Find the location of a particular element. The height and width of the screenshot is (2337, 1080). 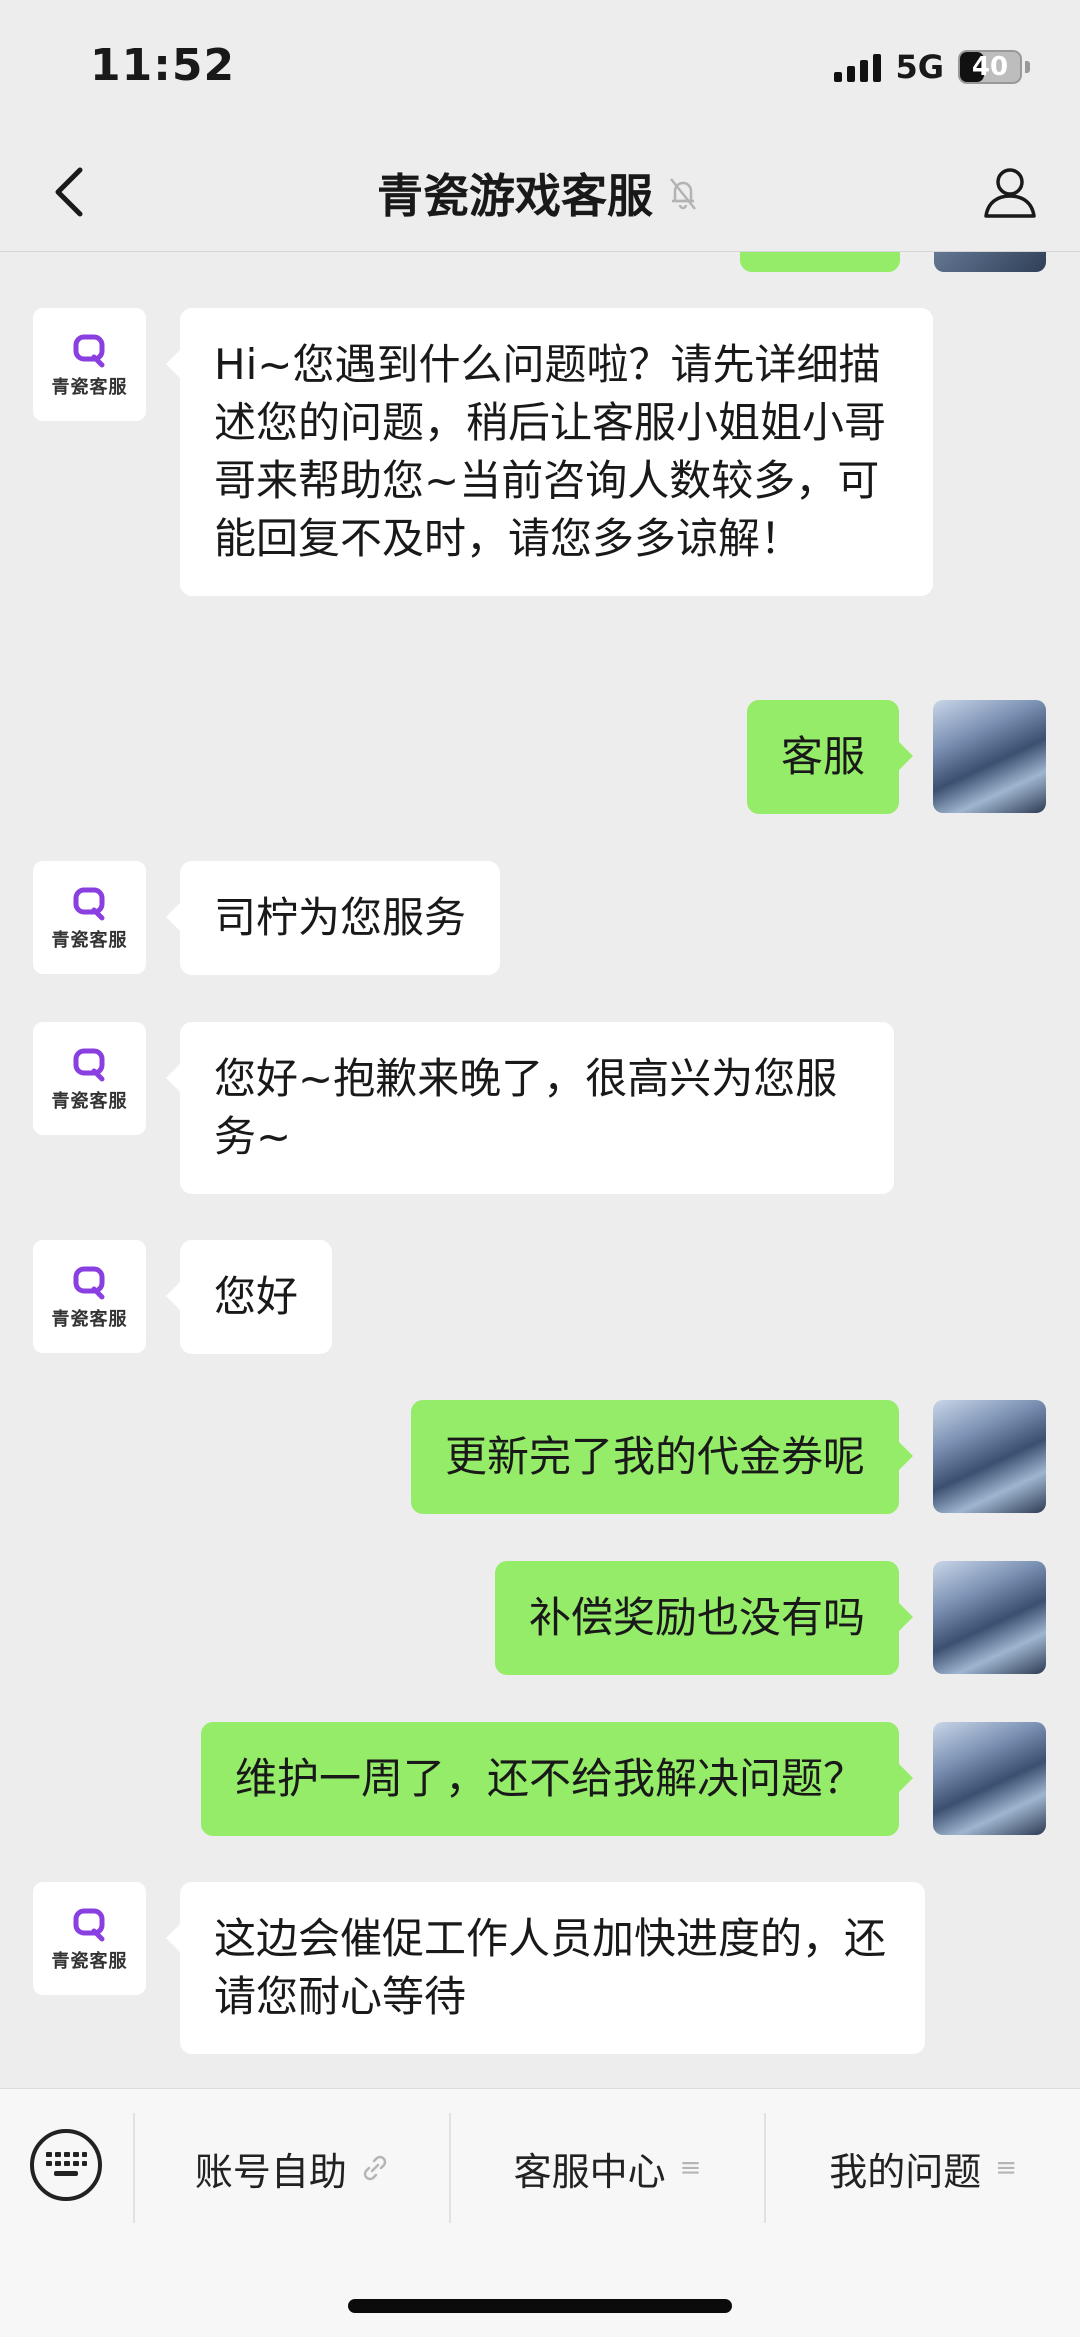

menu-account-self-service: 账号自助 is located at coordinates (291, 2168).